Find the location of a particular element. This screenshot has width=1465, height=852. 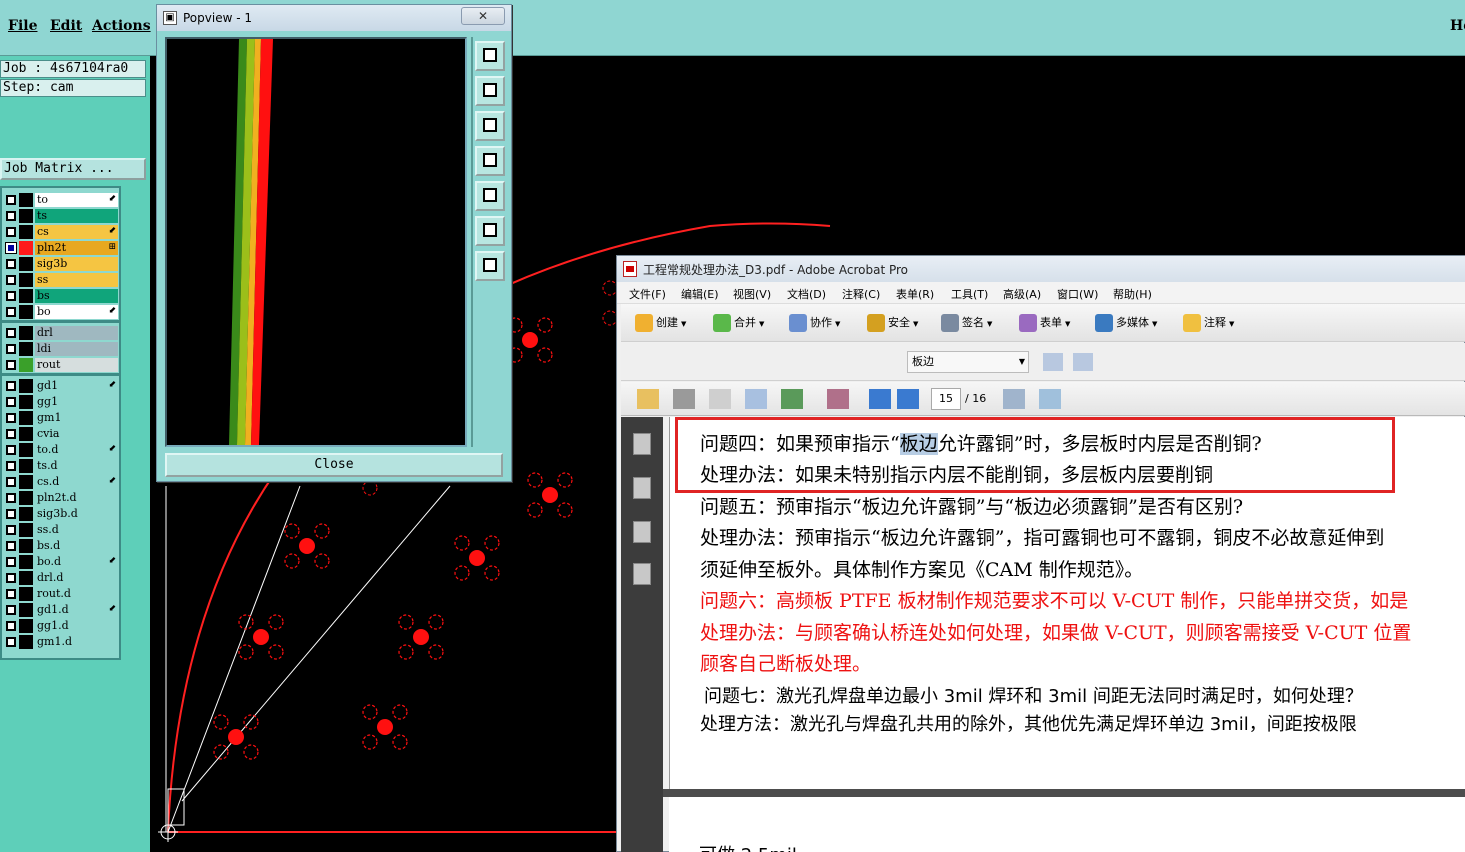

layer-row-cs: cs ⬋ is located at coordinates (60, 231).